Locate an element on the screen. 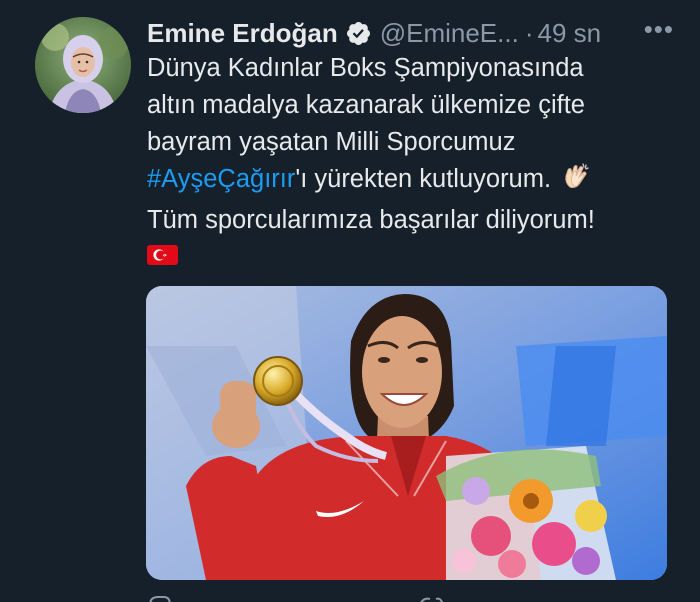 This screenshot has height=602, width=700. tweet-line-4: #AyşeÇağırır'ı yürekten kutluyorum. is located at coordinates (417, 181).